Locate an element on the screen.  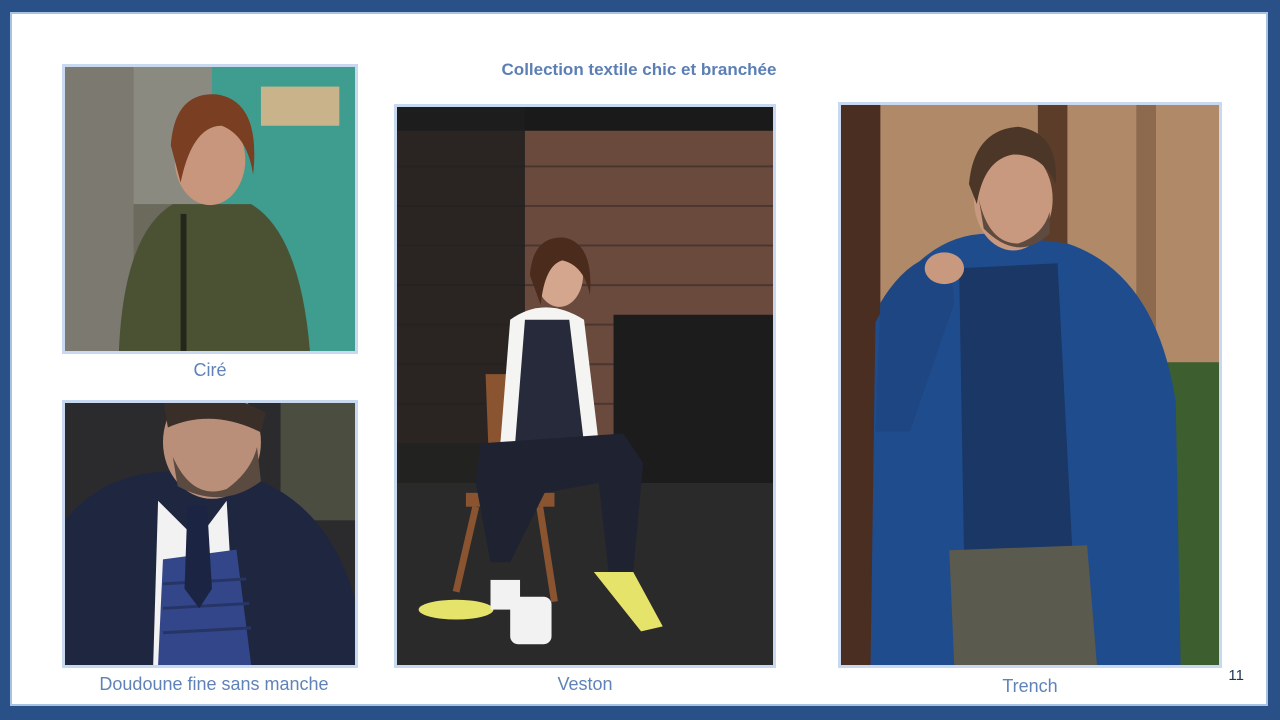
woman-olive-raincoat-image is located at coordinates (210, 209).